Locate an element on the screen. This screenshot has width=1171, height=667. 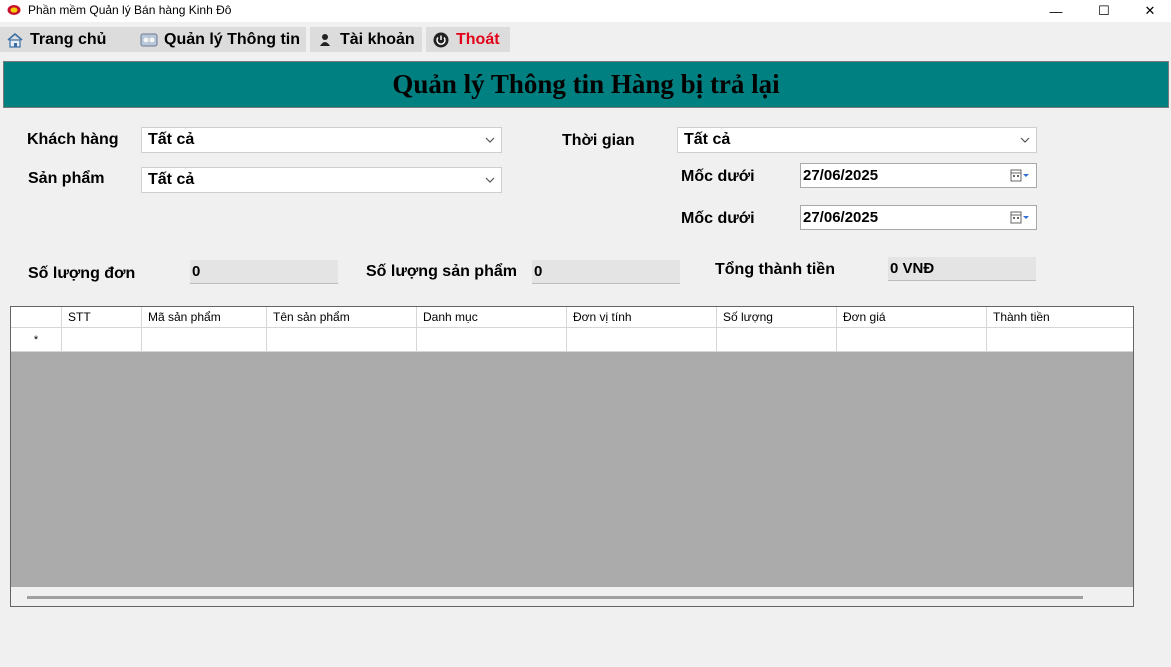
lower-bound-label: Mốc dưới is located at coordinates (718, 176).